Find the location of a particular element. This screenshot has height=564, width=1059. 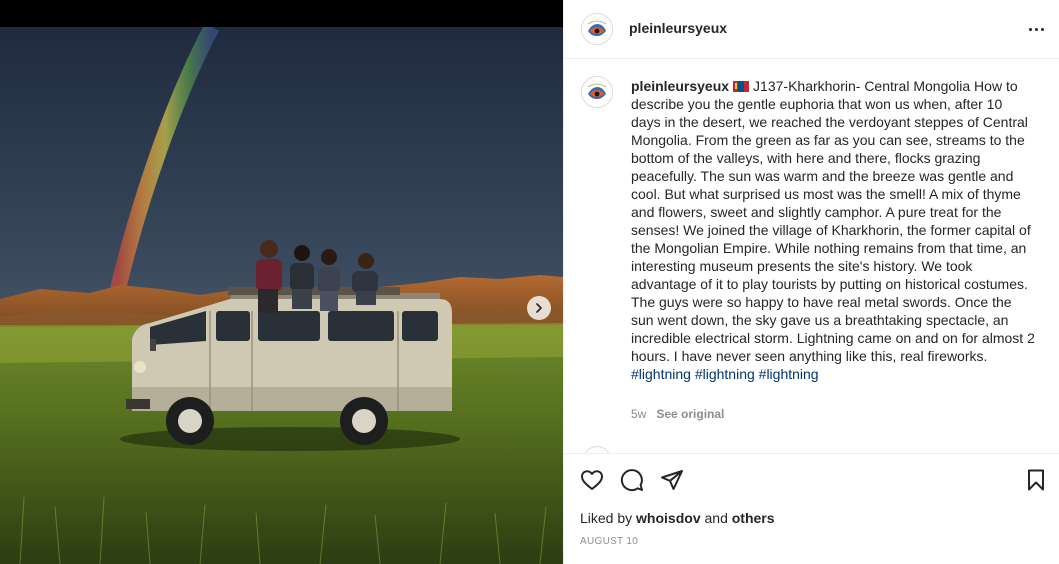

post-header: pleinleursyeux is located at coordinates (811, 29).